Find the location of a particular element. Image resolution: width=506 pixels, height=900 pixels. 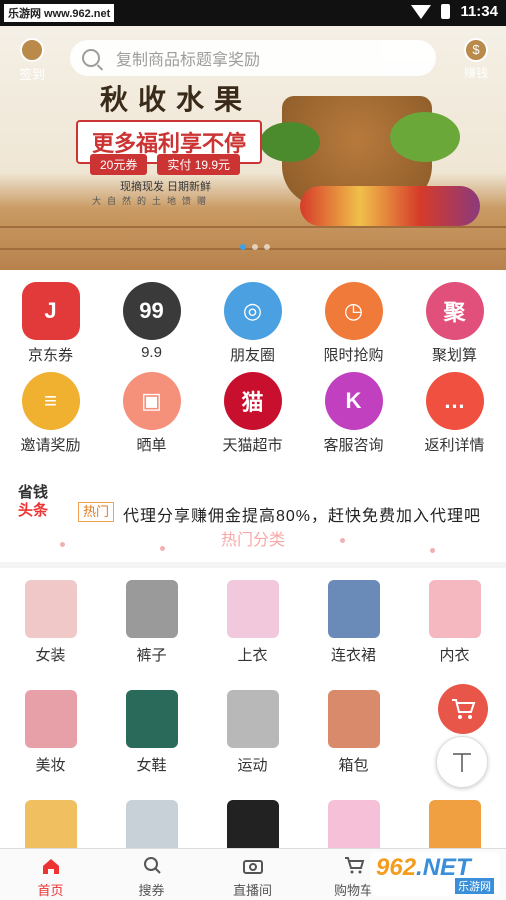

tab-home: 首页 is located at coordinates (50, 874).